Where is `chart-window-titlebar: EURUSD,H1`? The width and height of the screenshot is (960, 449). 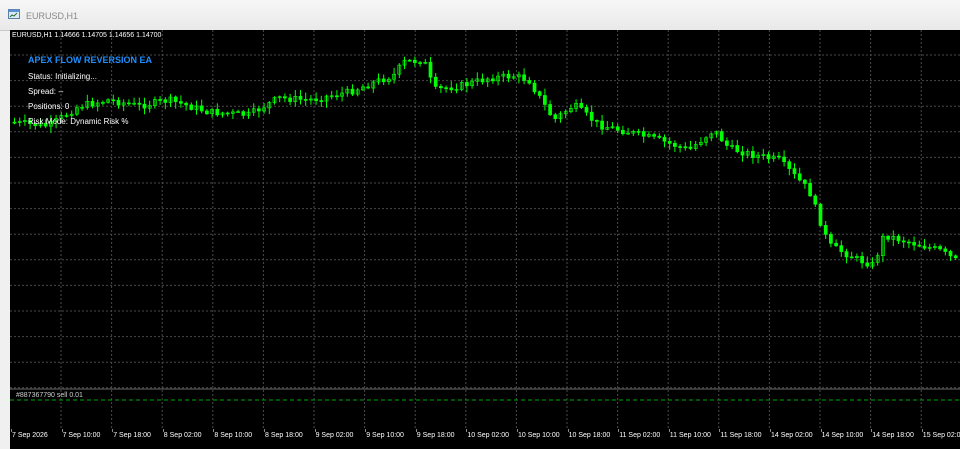 chart-window-titlebar: EURUSD,H1 is located at coordinates (480, 15).